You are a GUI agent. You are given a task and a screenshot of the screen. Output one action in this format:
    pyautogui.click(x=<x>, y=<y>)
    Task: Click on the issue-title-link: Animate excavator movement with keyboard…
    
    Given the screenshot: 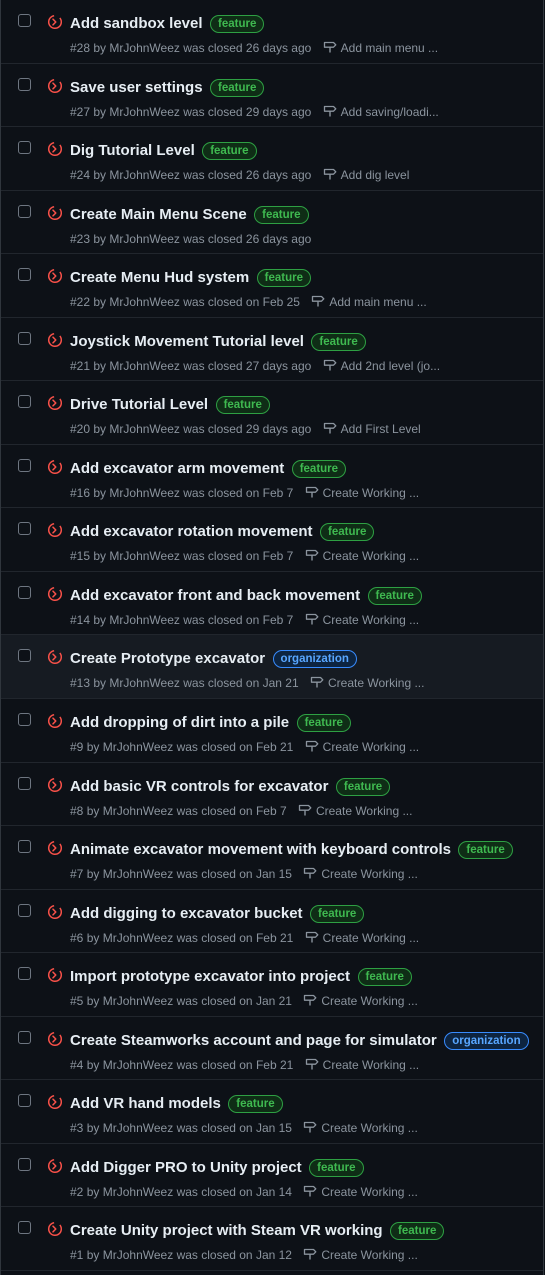 What is the action you would take?
    pyautogui.click(x=260, y=849)
    